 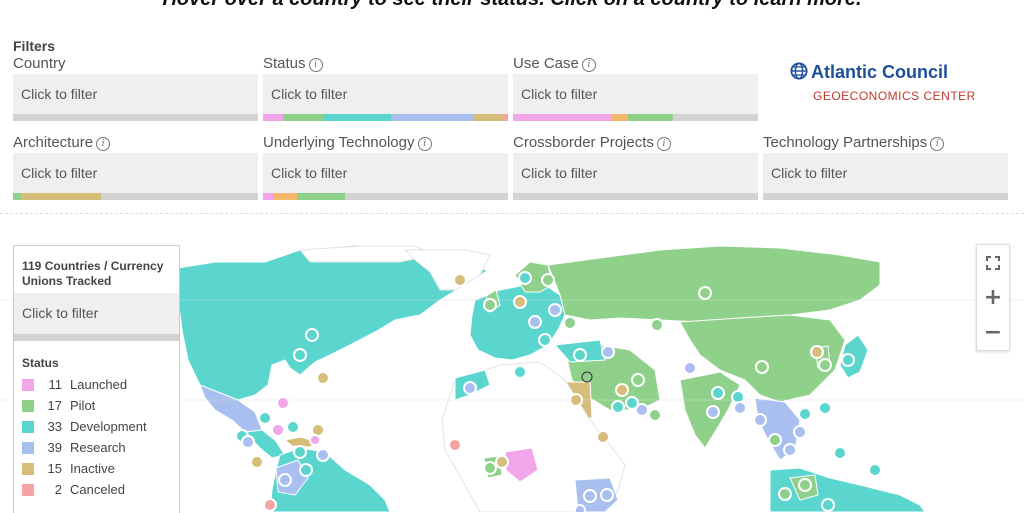 What do you see at coordinates (100, 405) in the screenshot?
I see `legend-item-pilot: 17 Pilot` at bounding box center [100, 405].